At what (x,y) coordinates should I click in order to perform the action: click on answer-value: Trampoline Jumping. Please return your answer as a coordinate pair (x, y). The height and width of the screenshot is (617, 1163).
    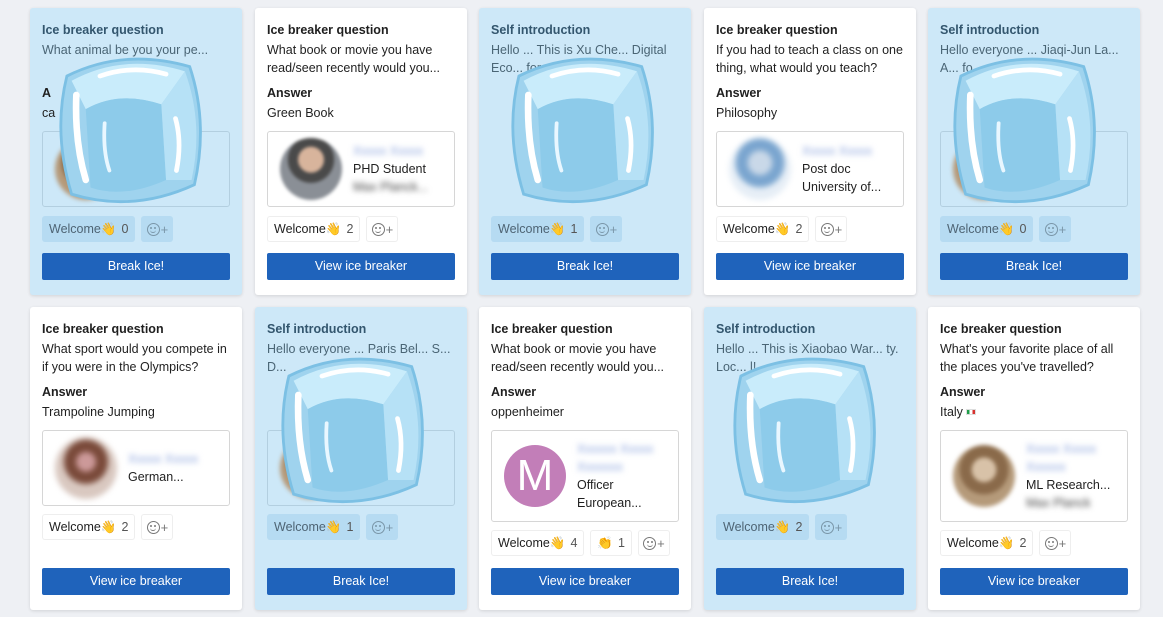
    Looking at the image, I should click on (98, 412).